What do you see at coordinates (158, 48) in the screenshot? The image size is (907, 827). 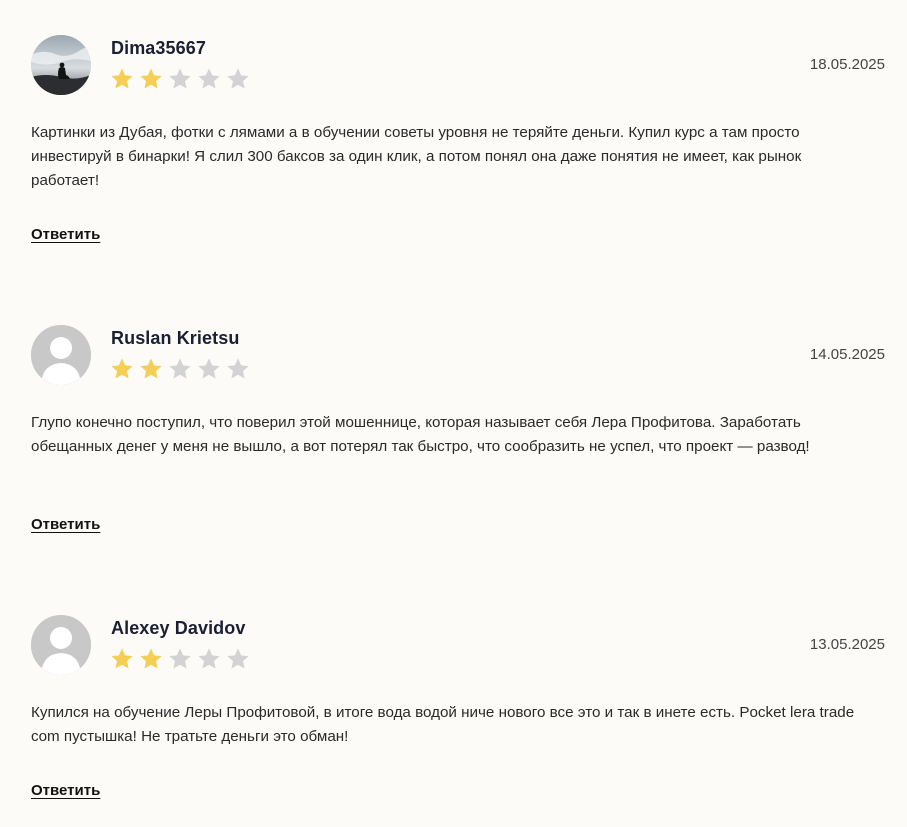 I see `review-author: Dima35667` at bounding box center [158, 48].